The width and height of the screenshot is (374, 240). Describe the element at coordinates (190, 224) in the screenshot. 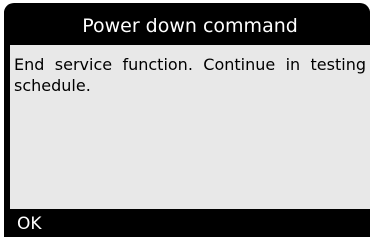

I see `dialog-button-bar: OK` at that location.